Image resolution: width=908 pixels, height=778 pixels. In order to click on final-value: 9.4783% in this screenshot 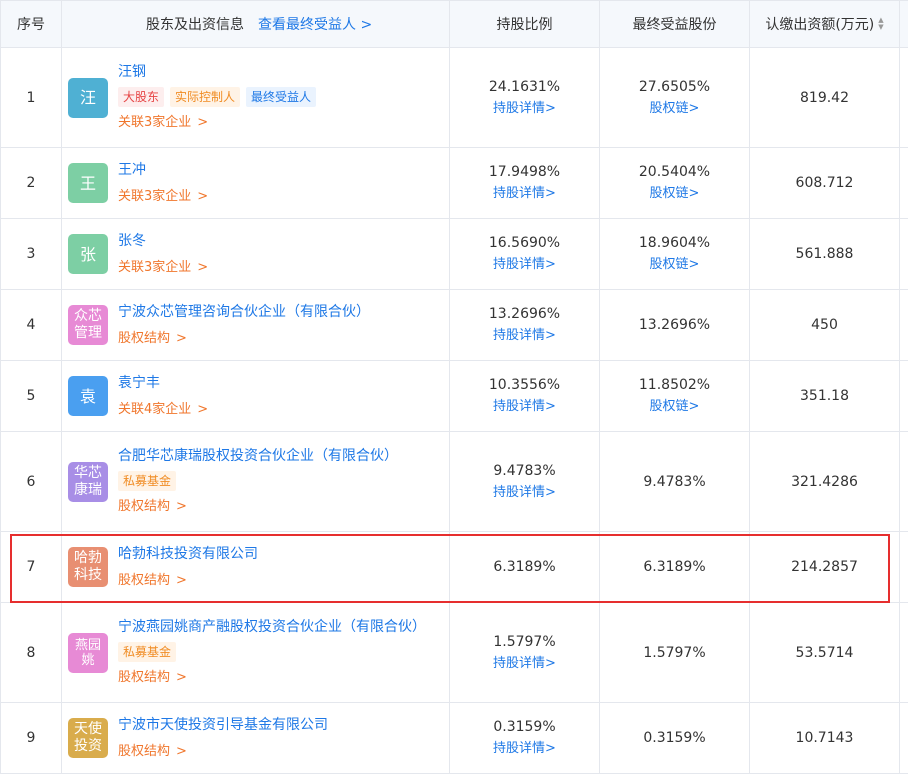, I will do `click(674, 481)`.